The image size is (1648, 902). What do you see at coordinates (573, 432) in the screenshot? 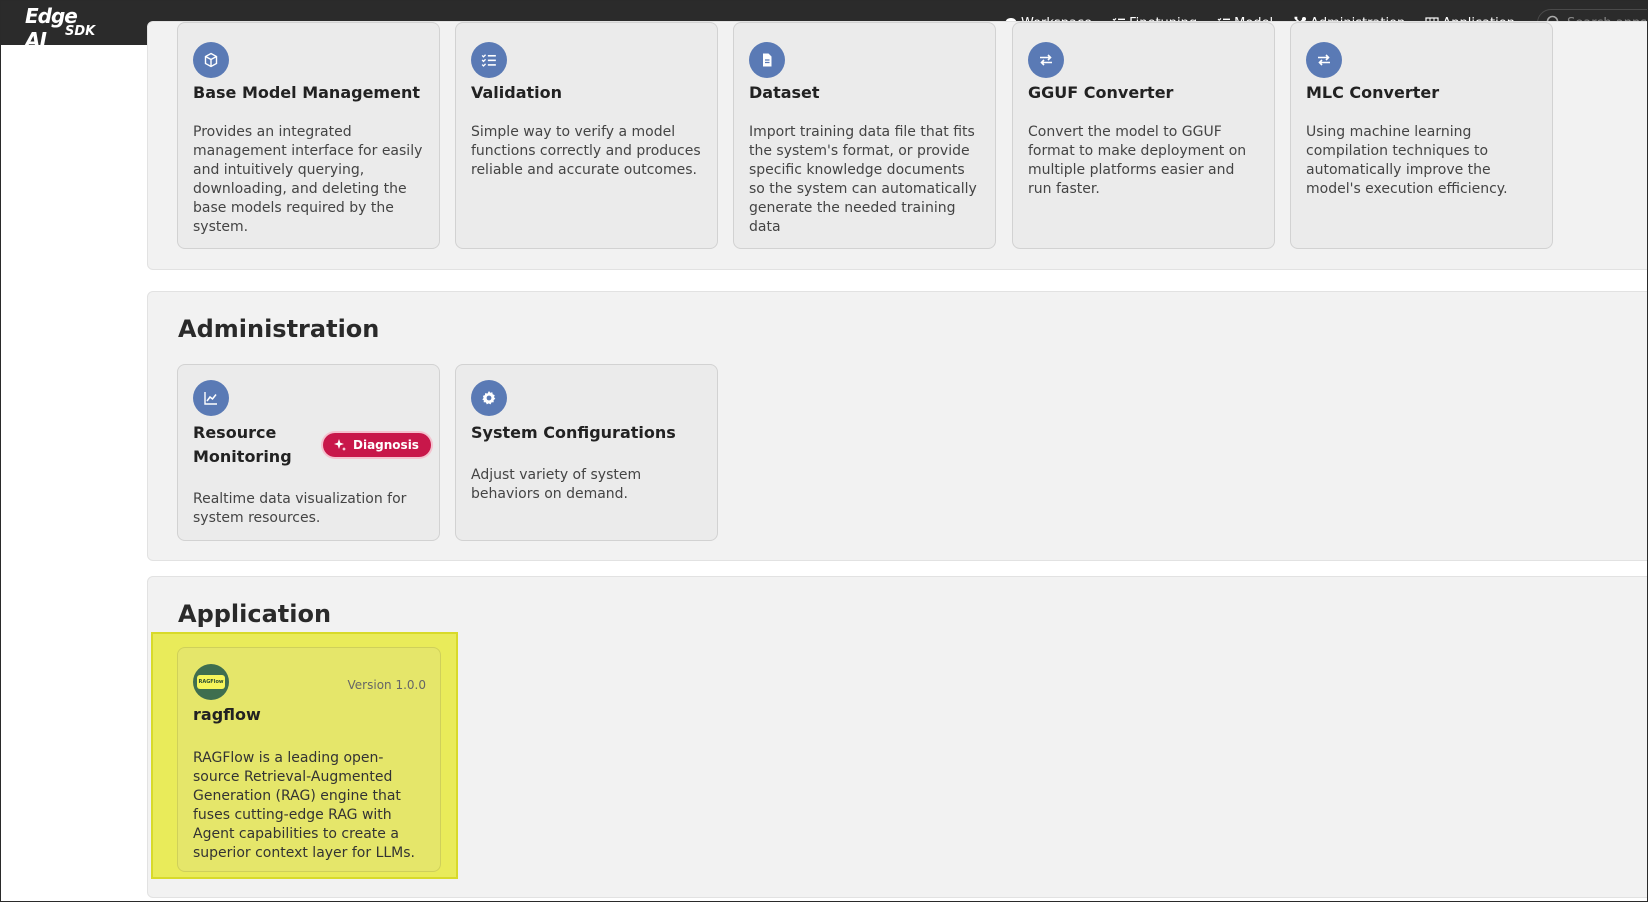
I see `card-title: System Configurations` at bounding box center [573, 432].